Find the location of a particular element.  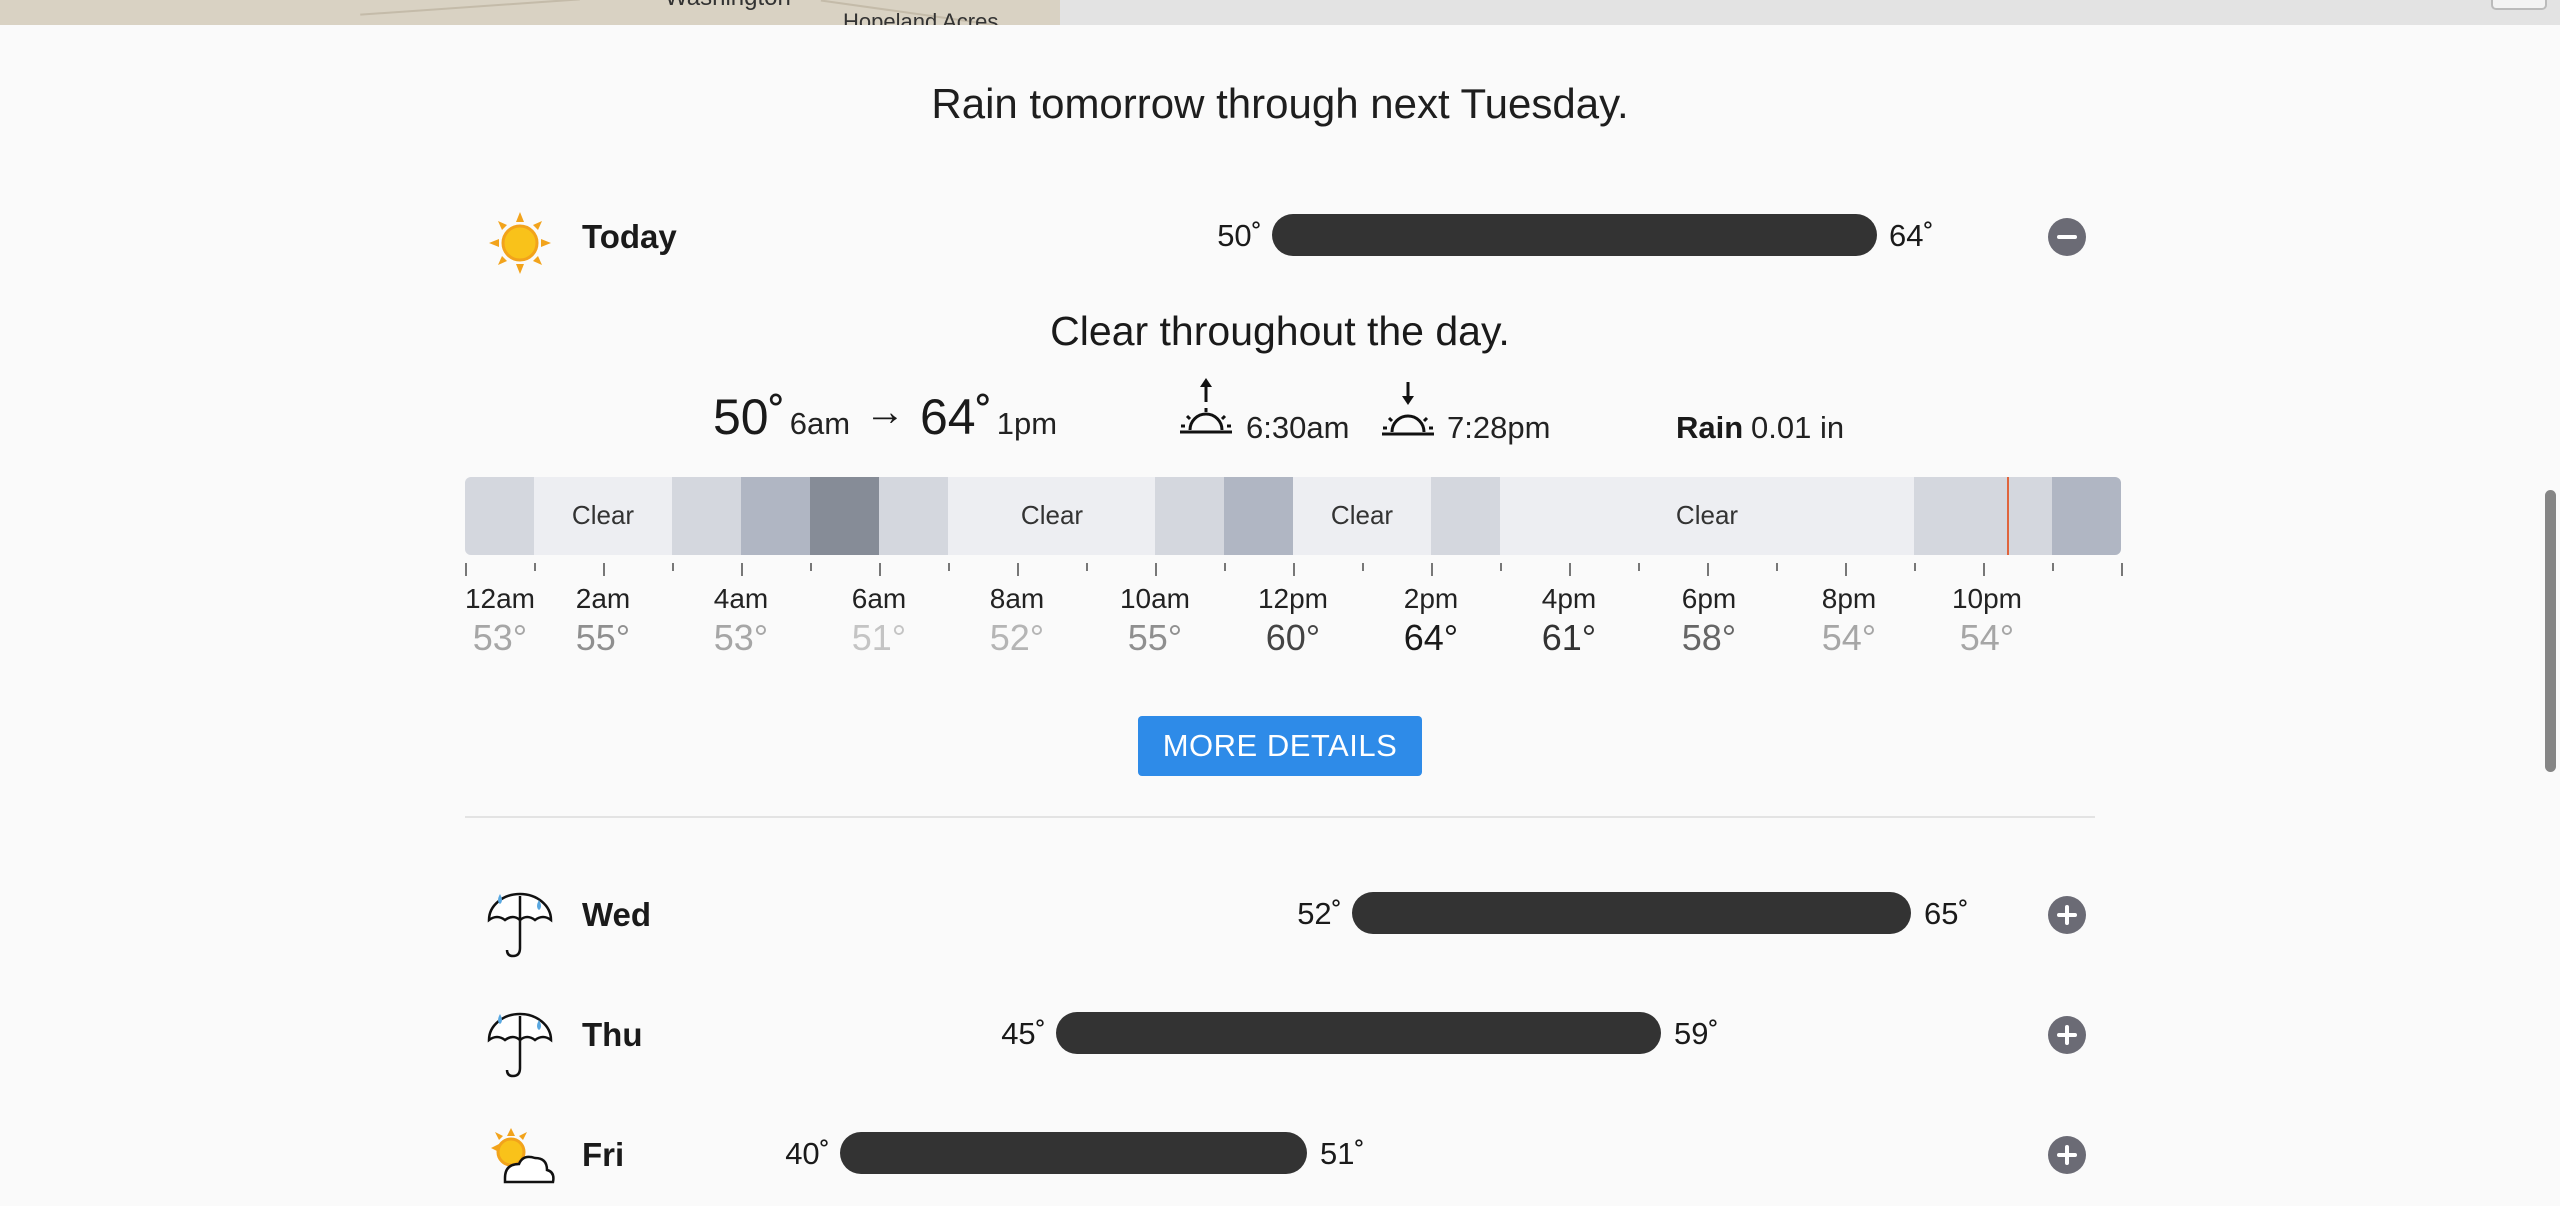

temp-low: 40˚ is located at coordinates (807, 1153).